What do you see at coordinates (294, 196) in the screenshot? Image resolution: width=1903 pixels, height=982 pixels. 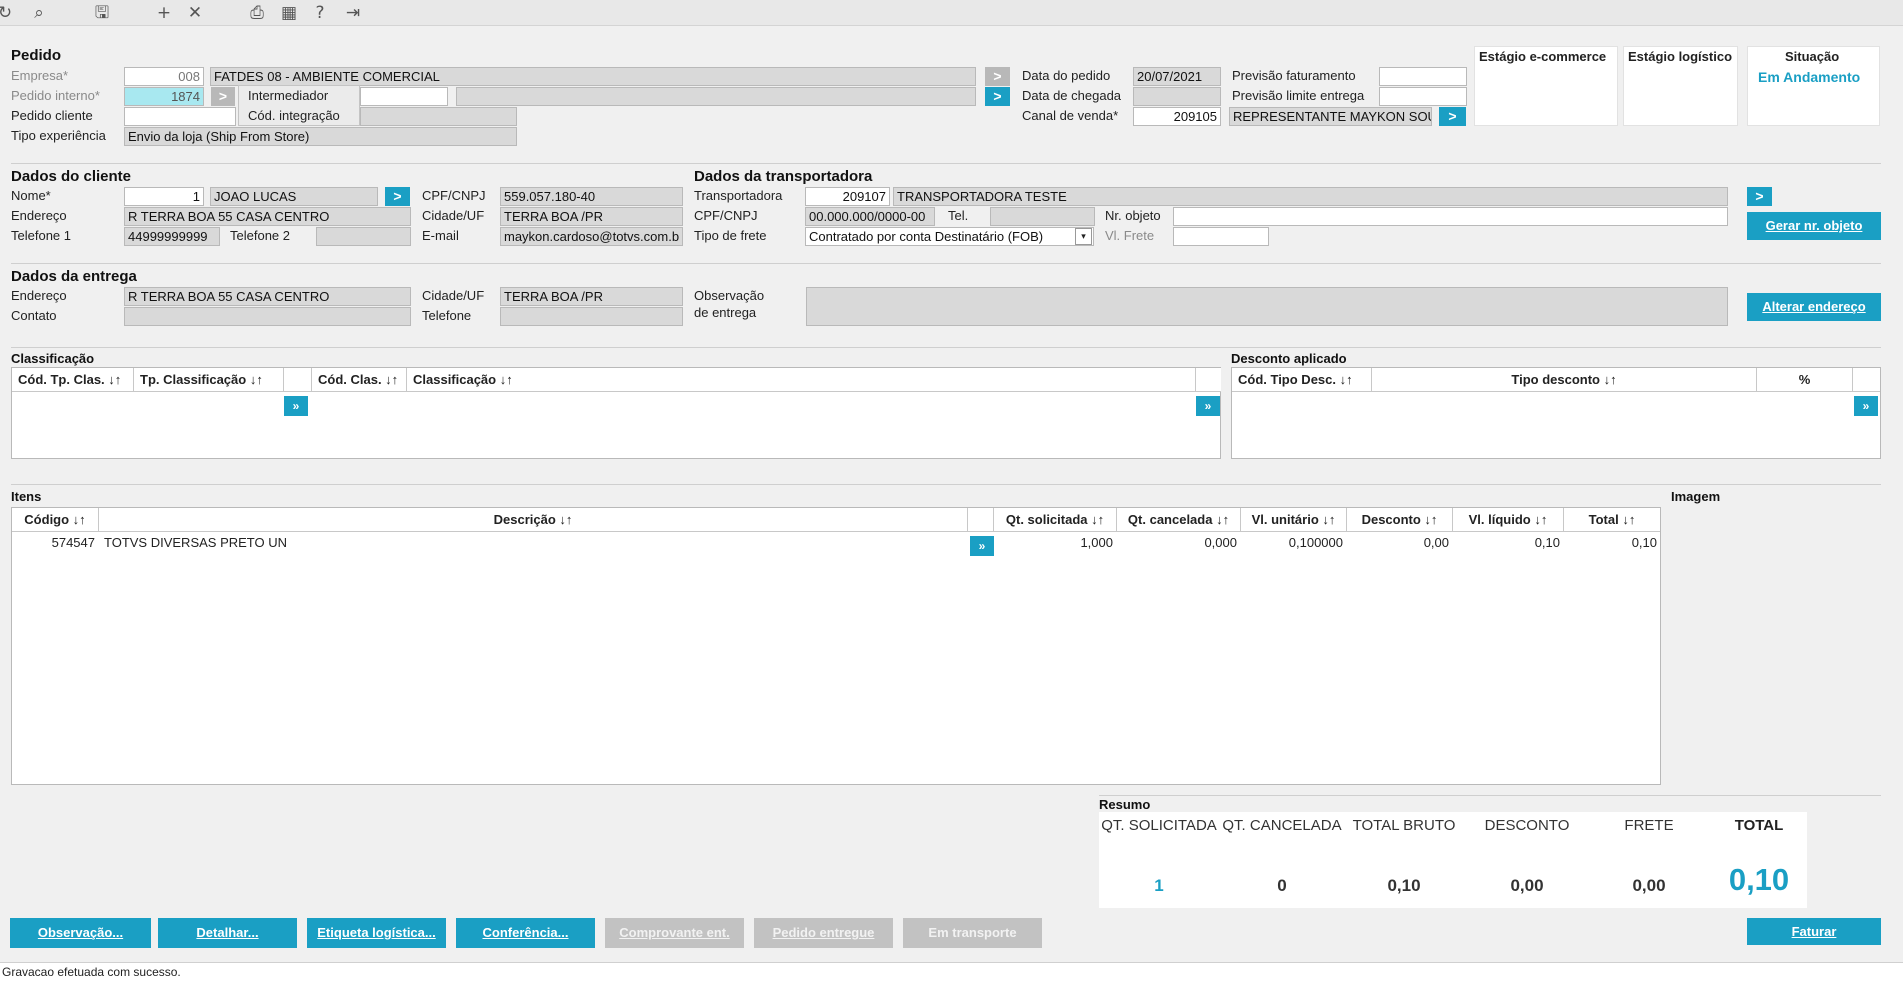 I see `cliente-nome-field: JOAO LUCAS` at bounding box center [294, 196].